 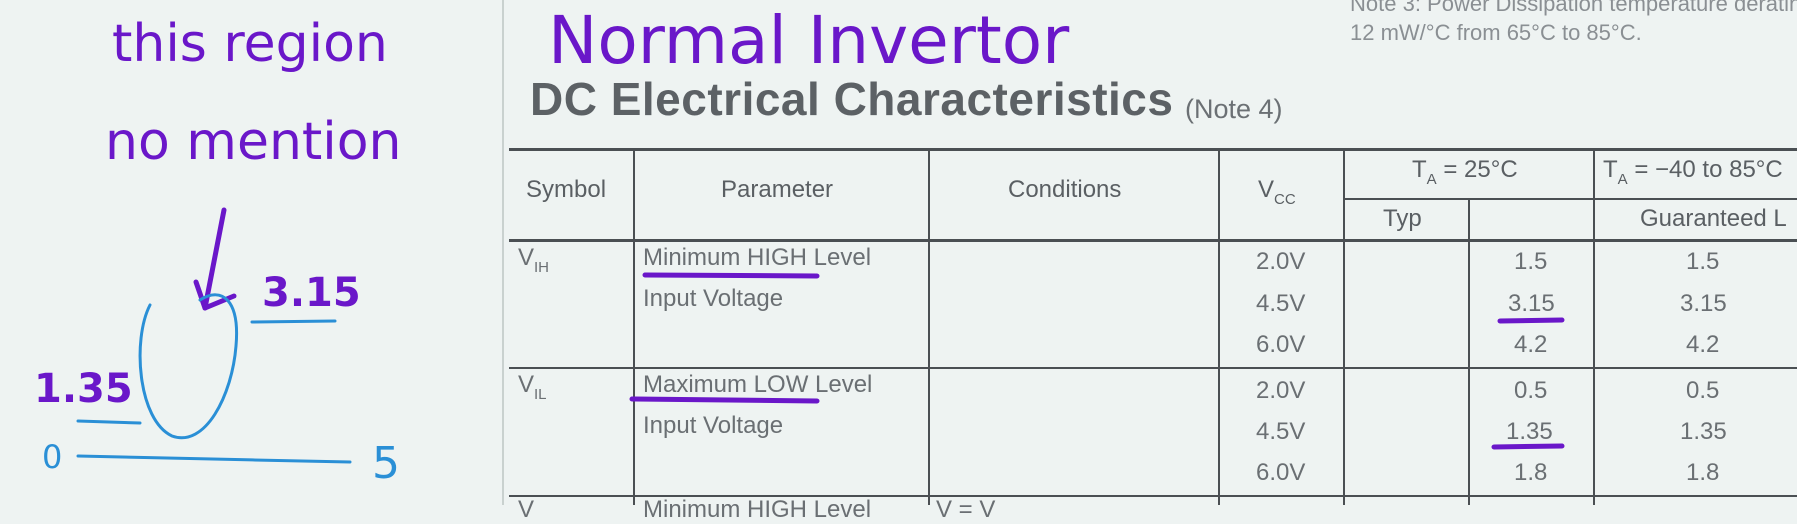 What do you see at coordinates (293, 321) in the screenshot?
I see `blue-underline-high` at bounding box center [293, 321].